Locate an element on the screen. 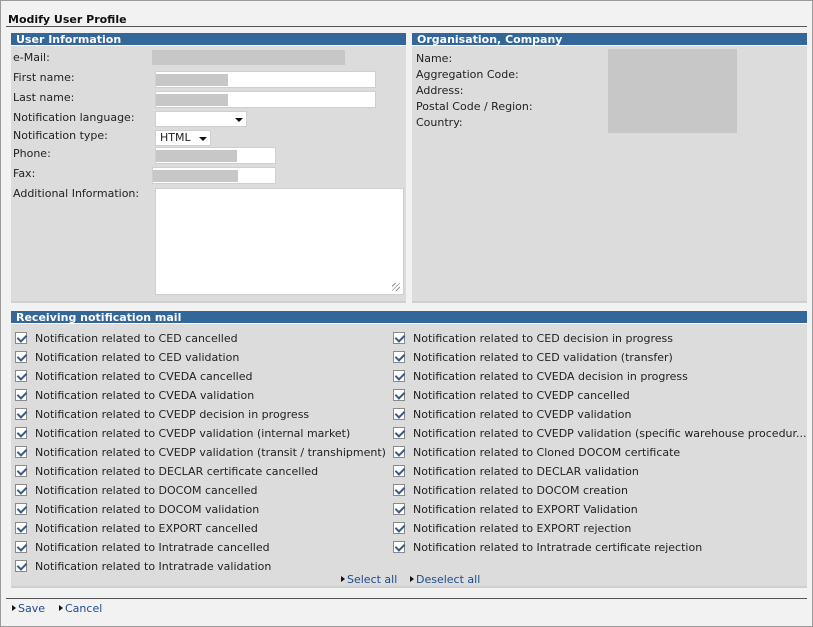 The width and height of the screenshot is (813, 627). resize-grip-icon is located at coordinates (396, 287).